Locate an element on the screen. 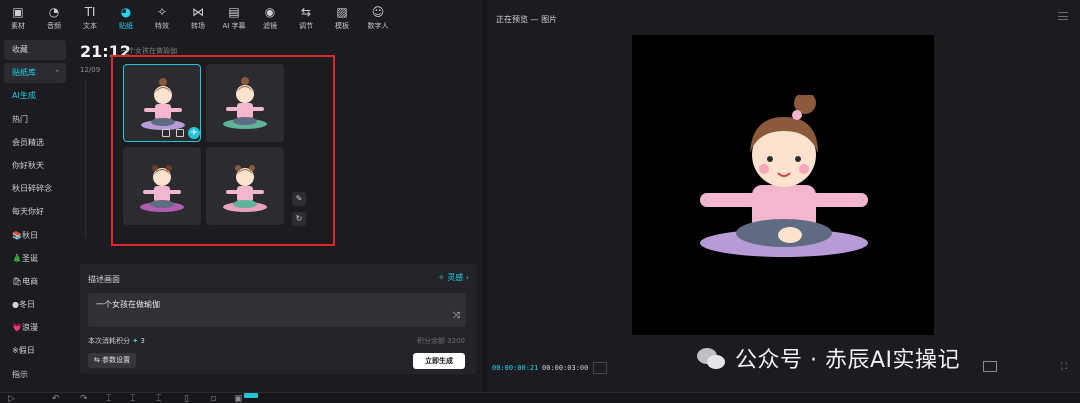  sidebar-item: 💗浪漫 is located at coordinates (35, 328).